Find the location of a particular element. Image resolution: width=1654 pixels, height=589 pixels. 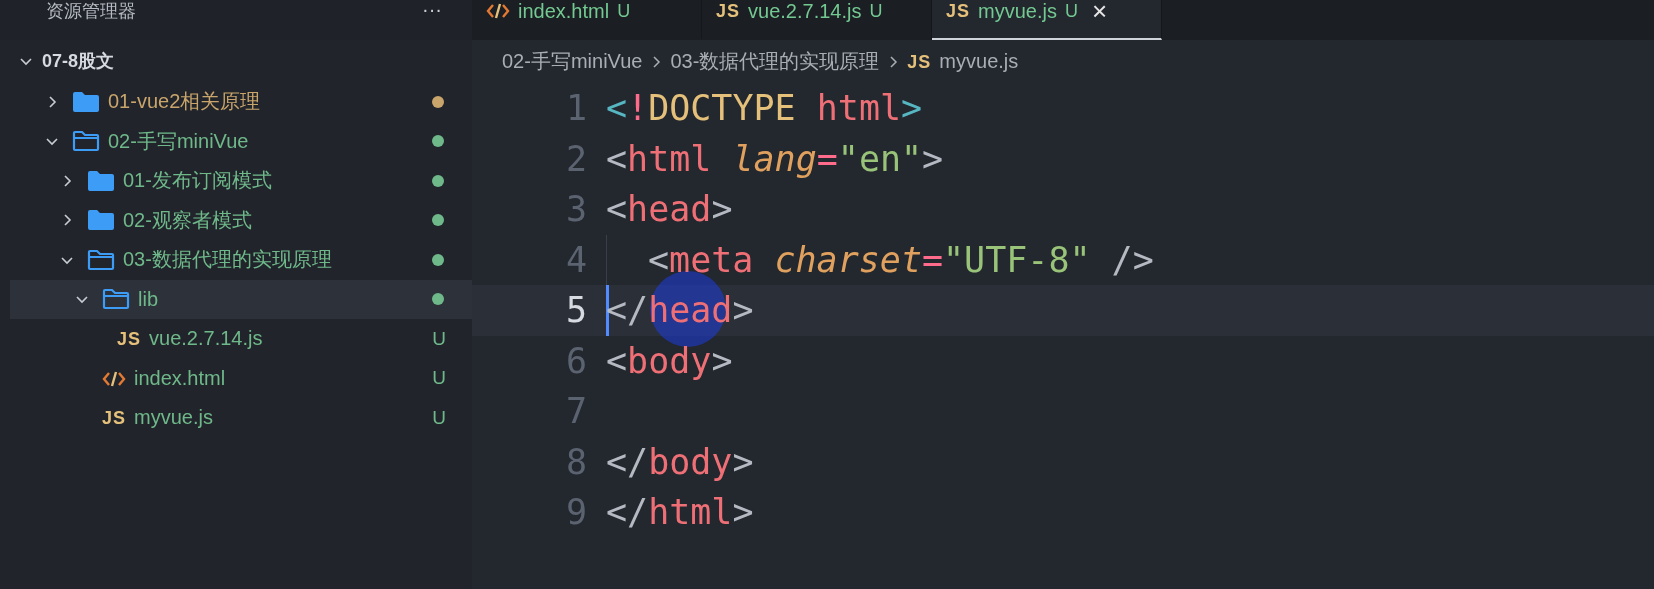

tree-item: lib is located at coordinates (241, 299).